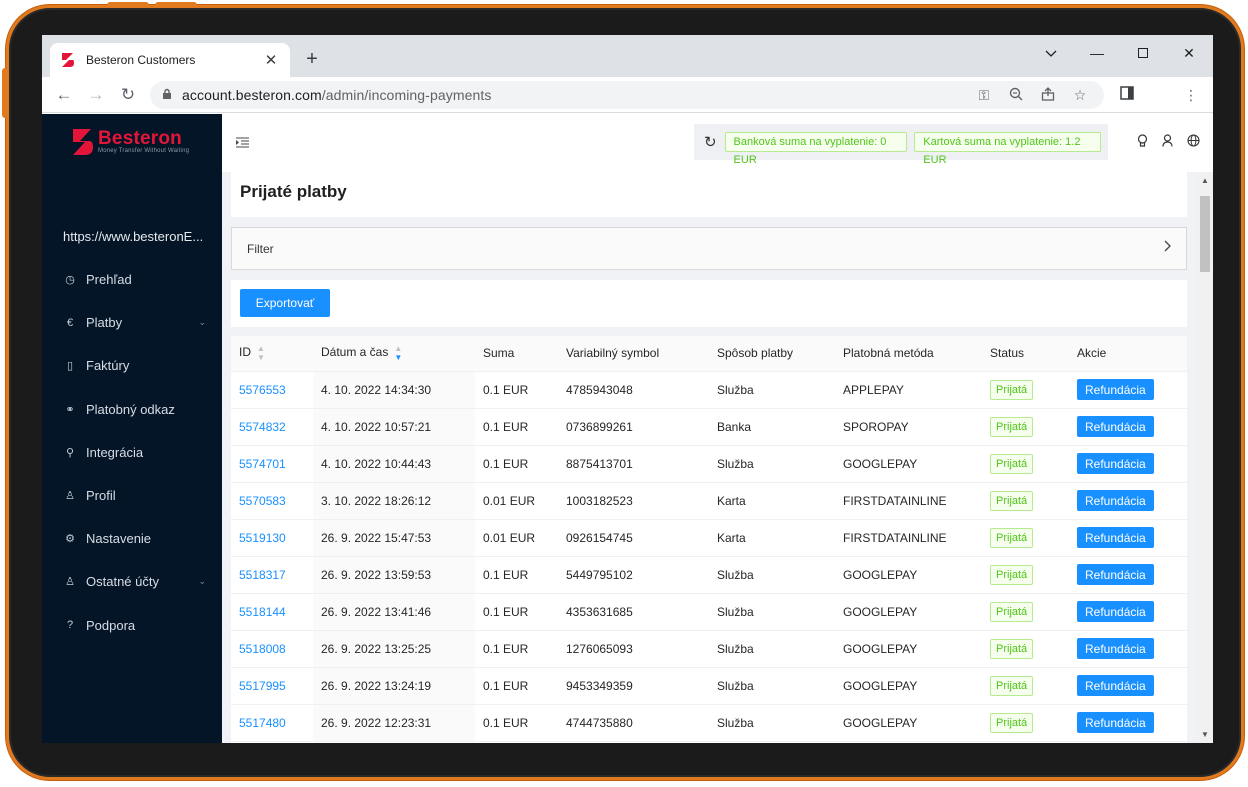  What do you see at coordinates (398, 353) in the screenshot?
I see `sort-desc-icon: ▲ ▼` at bounding box center [398, 353].